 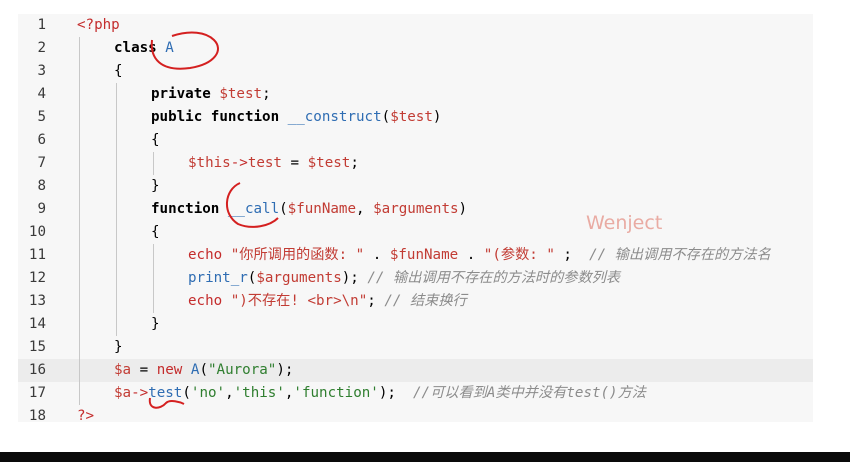 What do you see at coordinates (37, 232) in the screenshot?
I see `line-number: 10` at bounding box center [37, 232].